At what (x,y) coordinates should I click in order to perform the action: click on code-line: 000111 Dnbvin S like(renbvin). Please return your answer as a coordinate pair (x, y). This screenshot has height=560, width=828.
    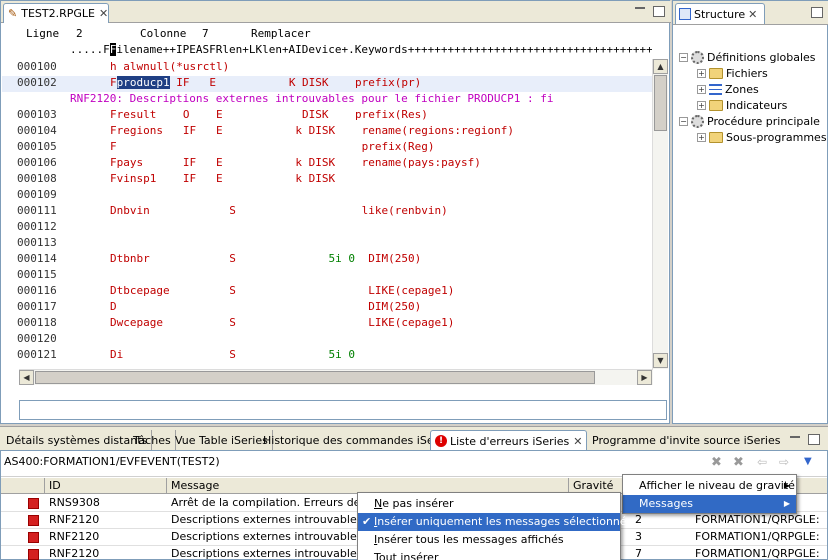
    Looking at the image, I should click on (327, 212).